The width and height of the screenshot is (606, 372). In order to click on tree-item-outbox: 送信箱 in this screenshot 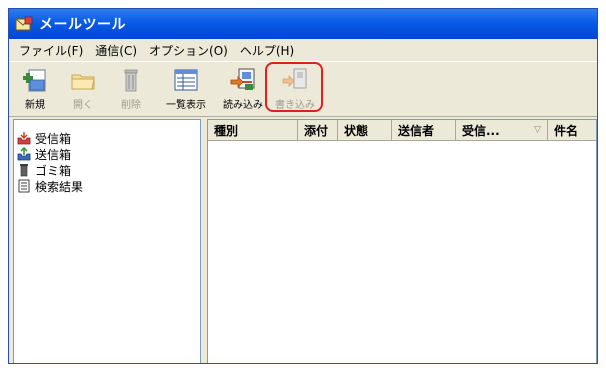, I will do `click(107, 154)`.